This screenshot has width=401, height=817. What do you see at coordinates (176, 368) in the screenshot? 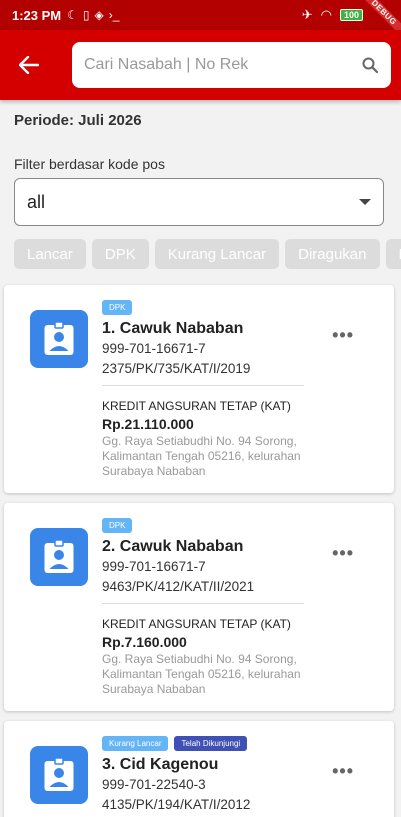
I see `contract-number: 2375/PK/735/KAT/I/2019` at bounding box center [176, 368].